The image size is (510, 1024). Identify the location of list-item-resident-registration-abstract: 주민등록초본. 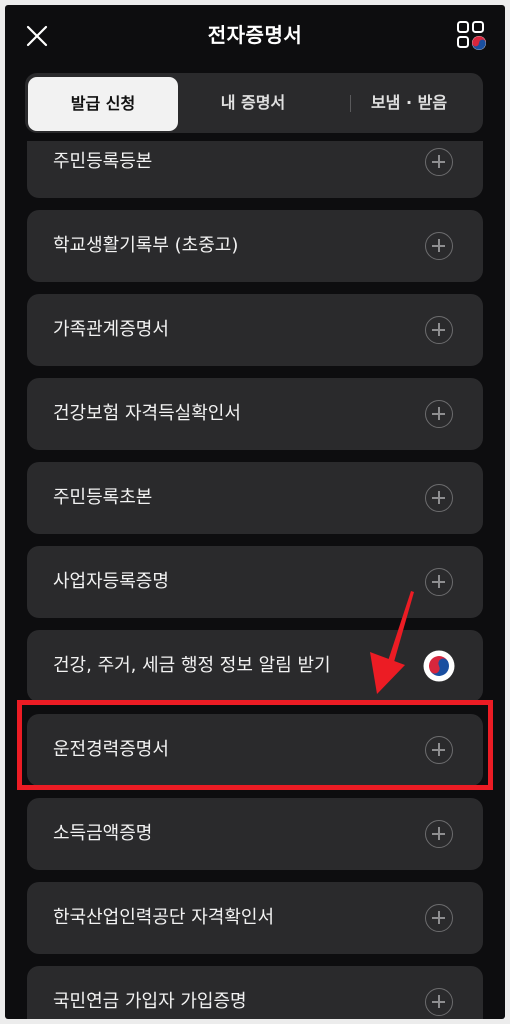
(255, 498).